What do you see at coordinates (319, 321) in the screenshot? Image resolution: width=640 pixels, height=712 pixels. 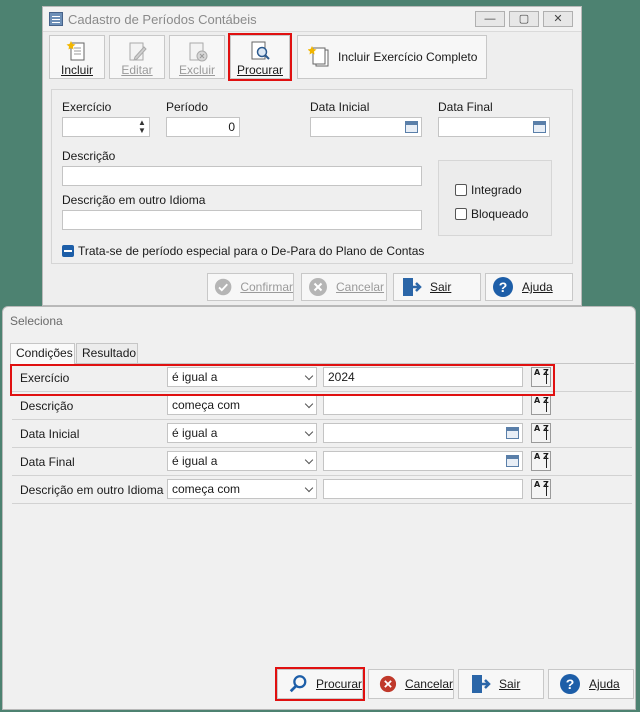 I see `title-bar: Seleciona` at bounding box center [319, 321].